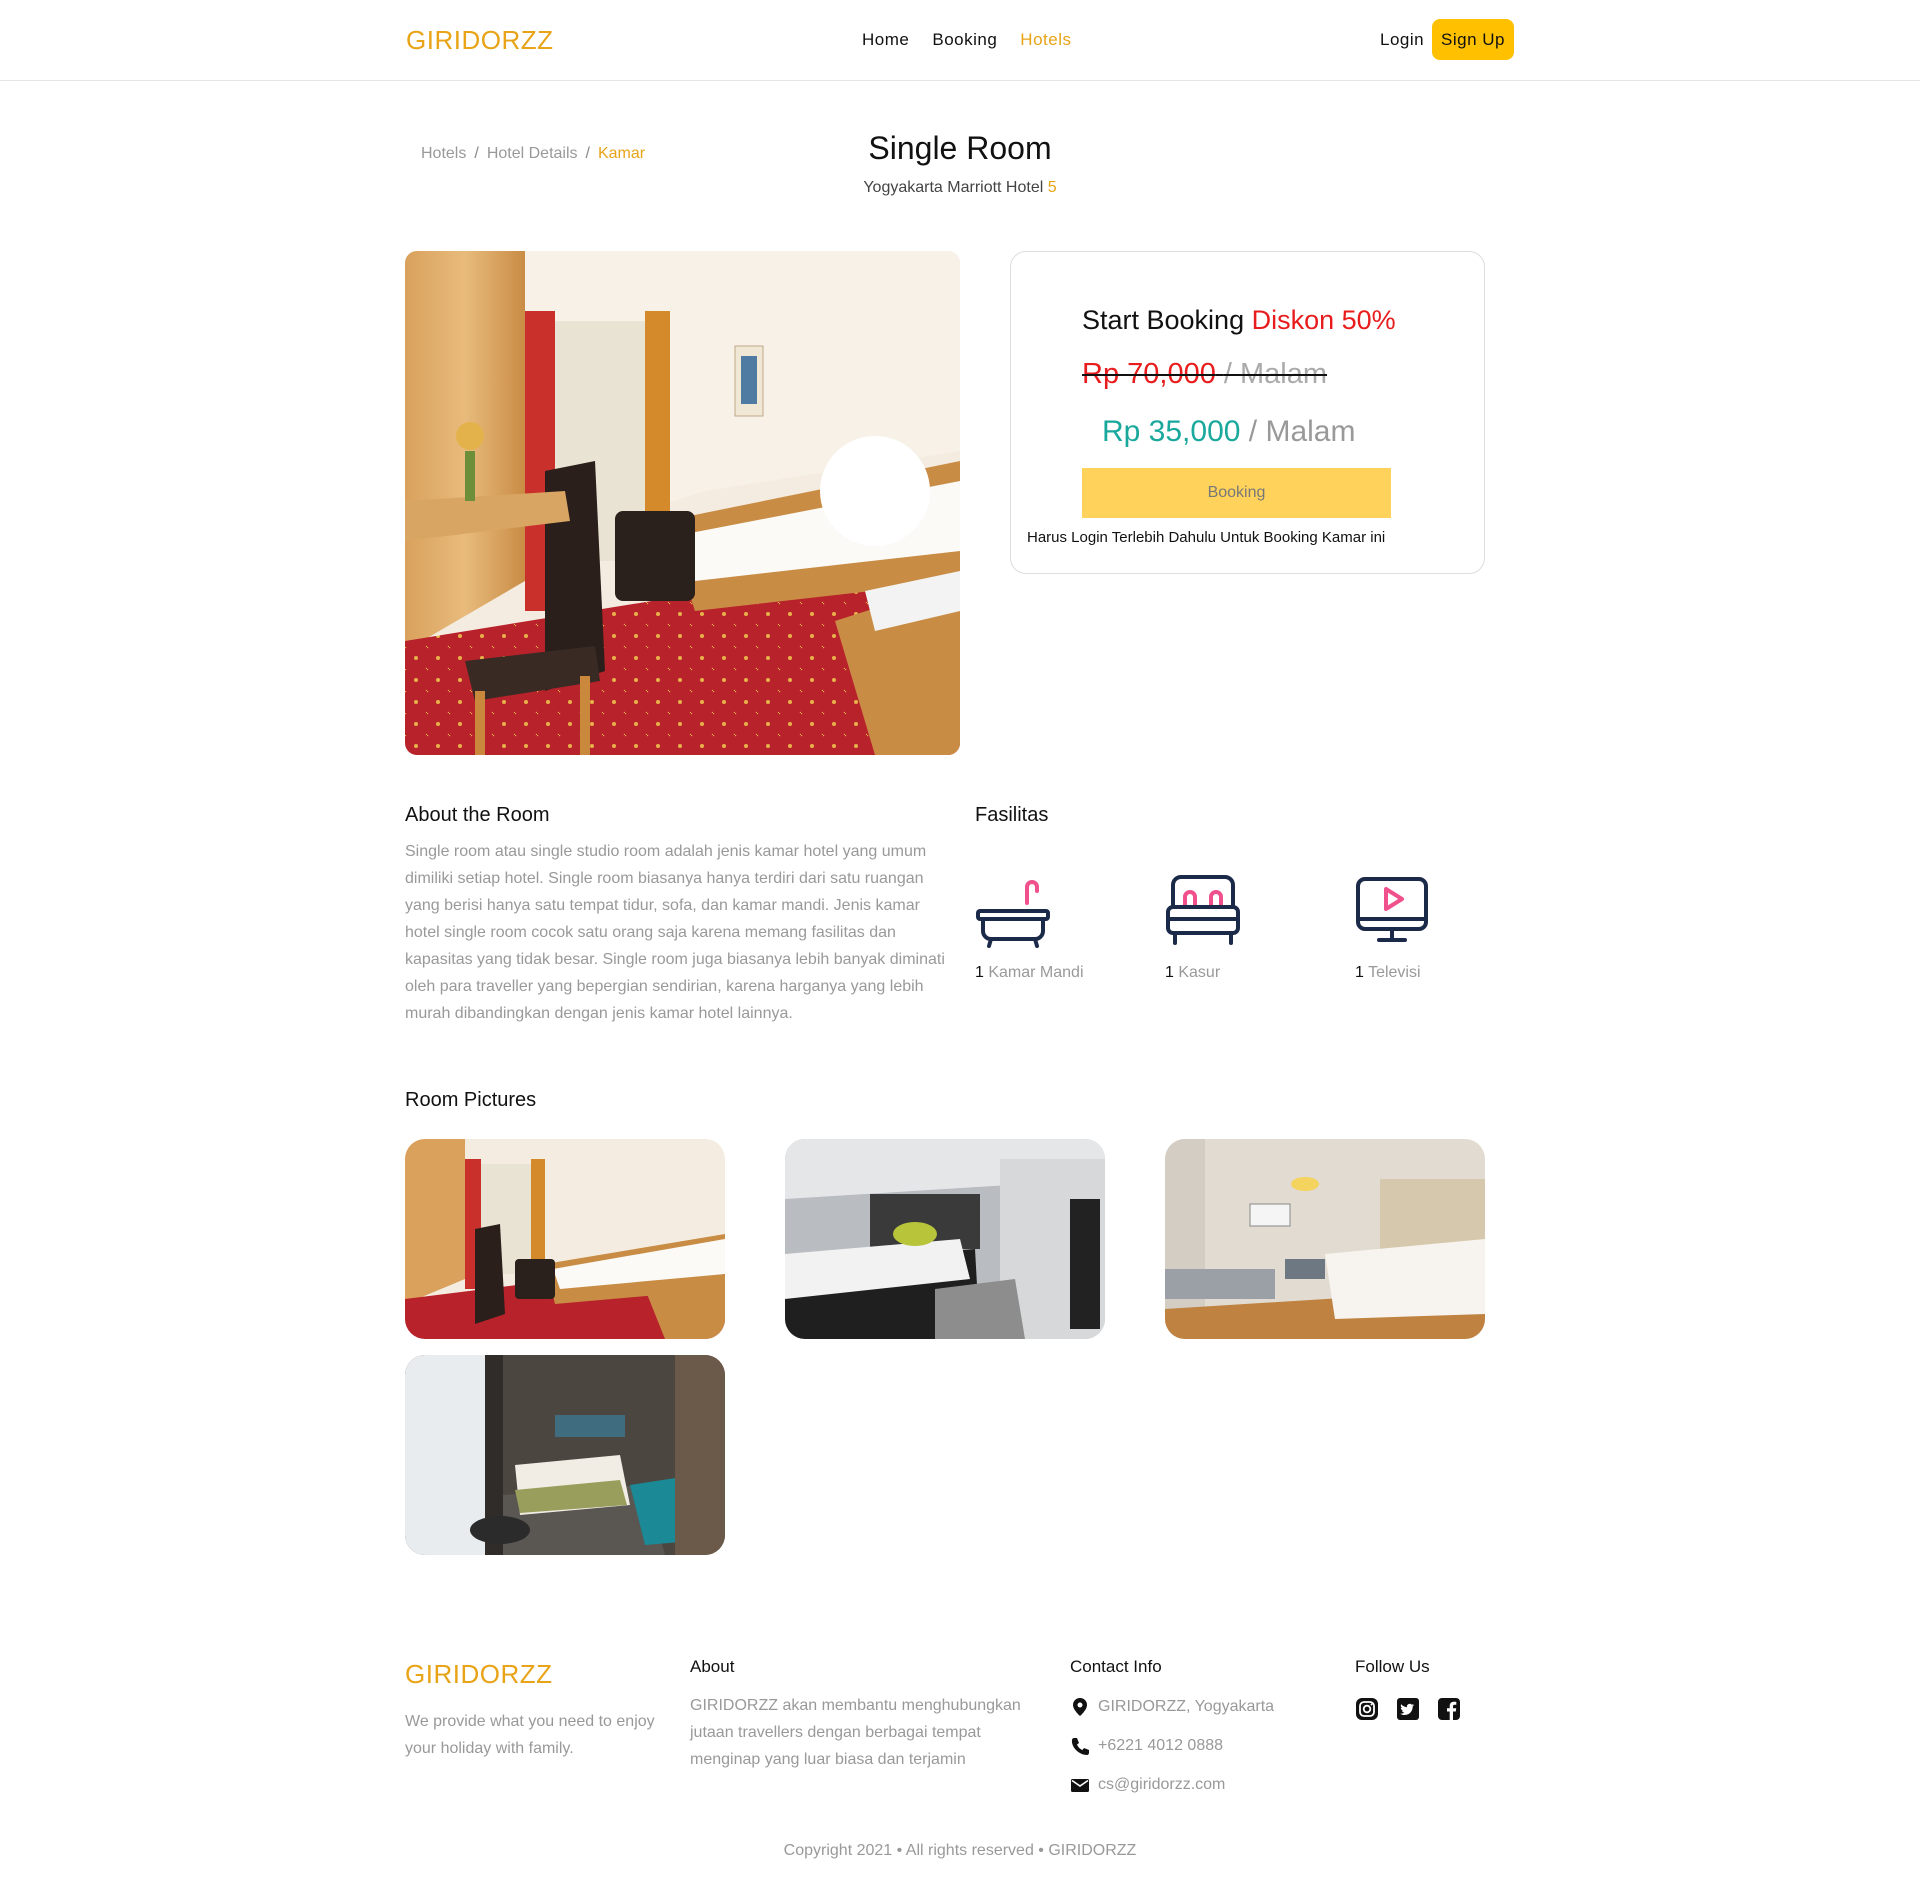 This screenshot has height=1881, width=1920. What do you see at coordinates (964, 40) in the screenshot?
I see `nav-booking: Booking` at bounding box center [964, 40].